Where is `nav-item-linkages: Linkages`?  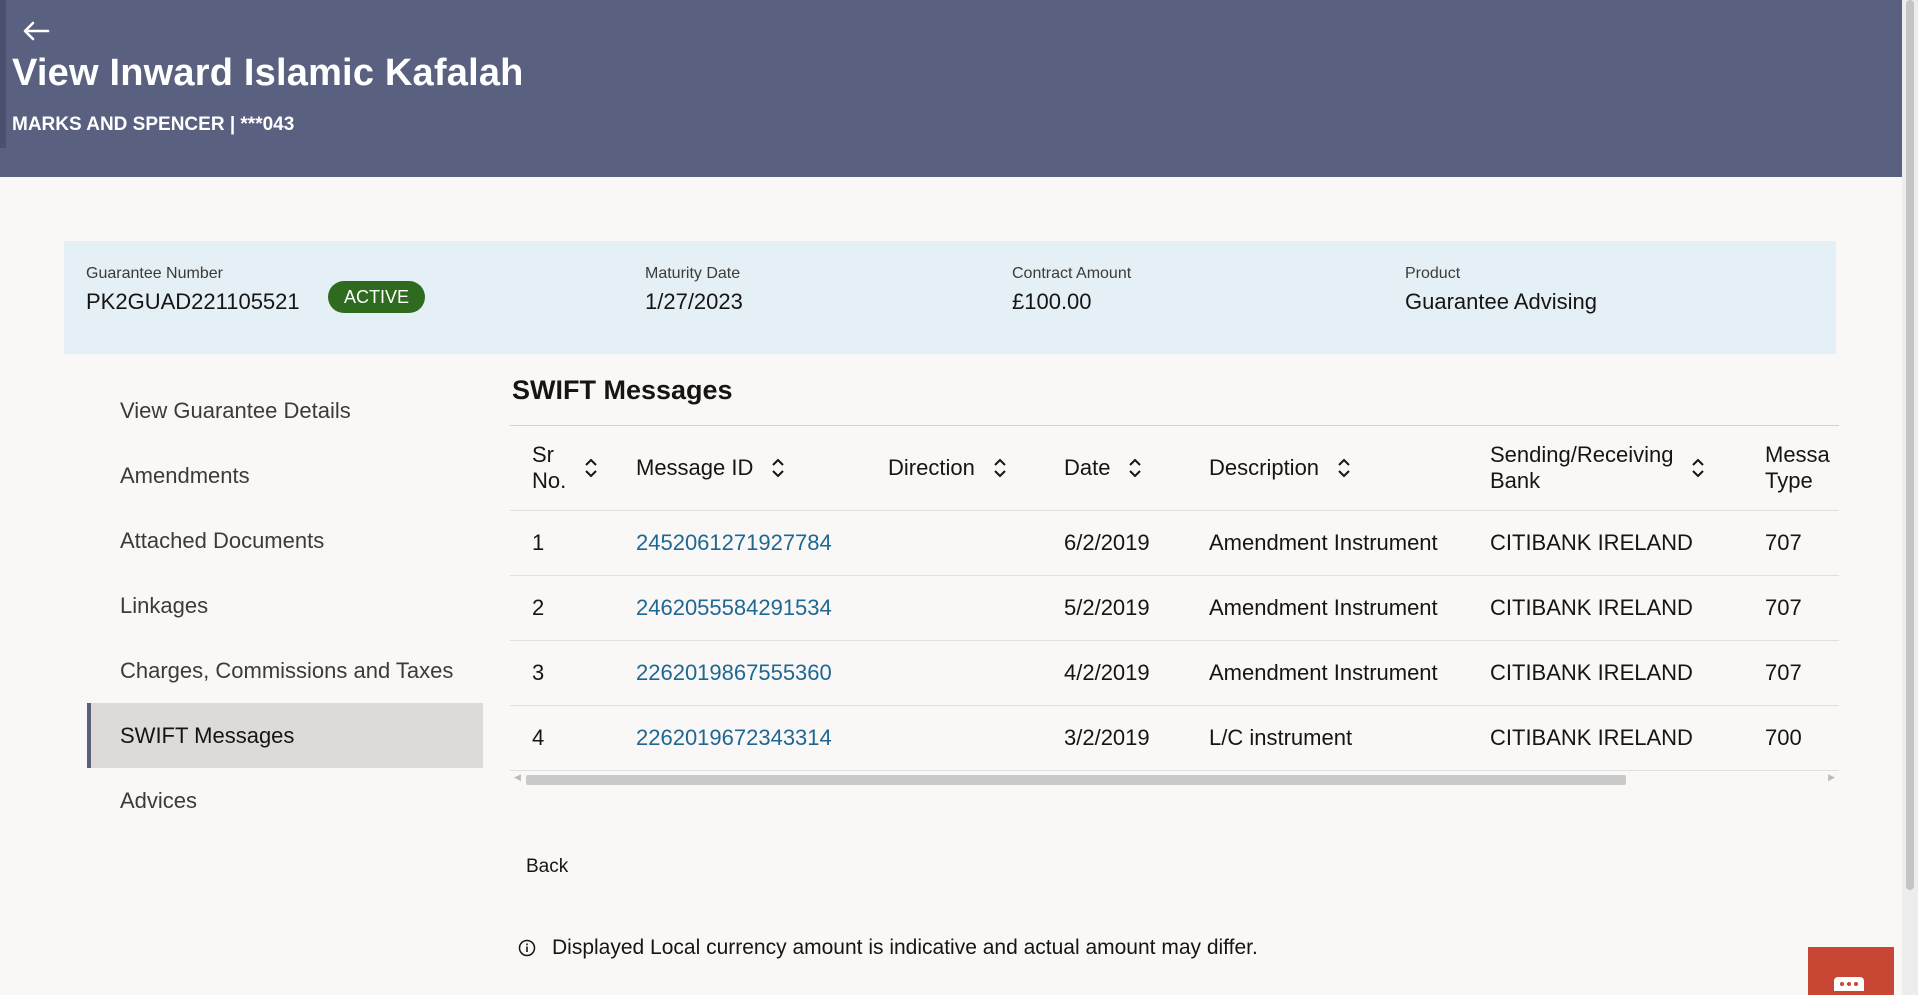 nav-item-linkages: Linkages is located at coordinates (285, 605).